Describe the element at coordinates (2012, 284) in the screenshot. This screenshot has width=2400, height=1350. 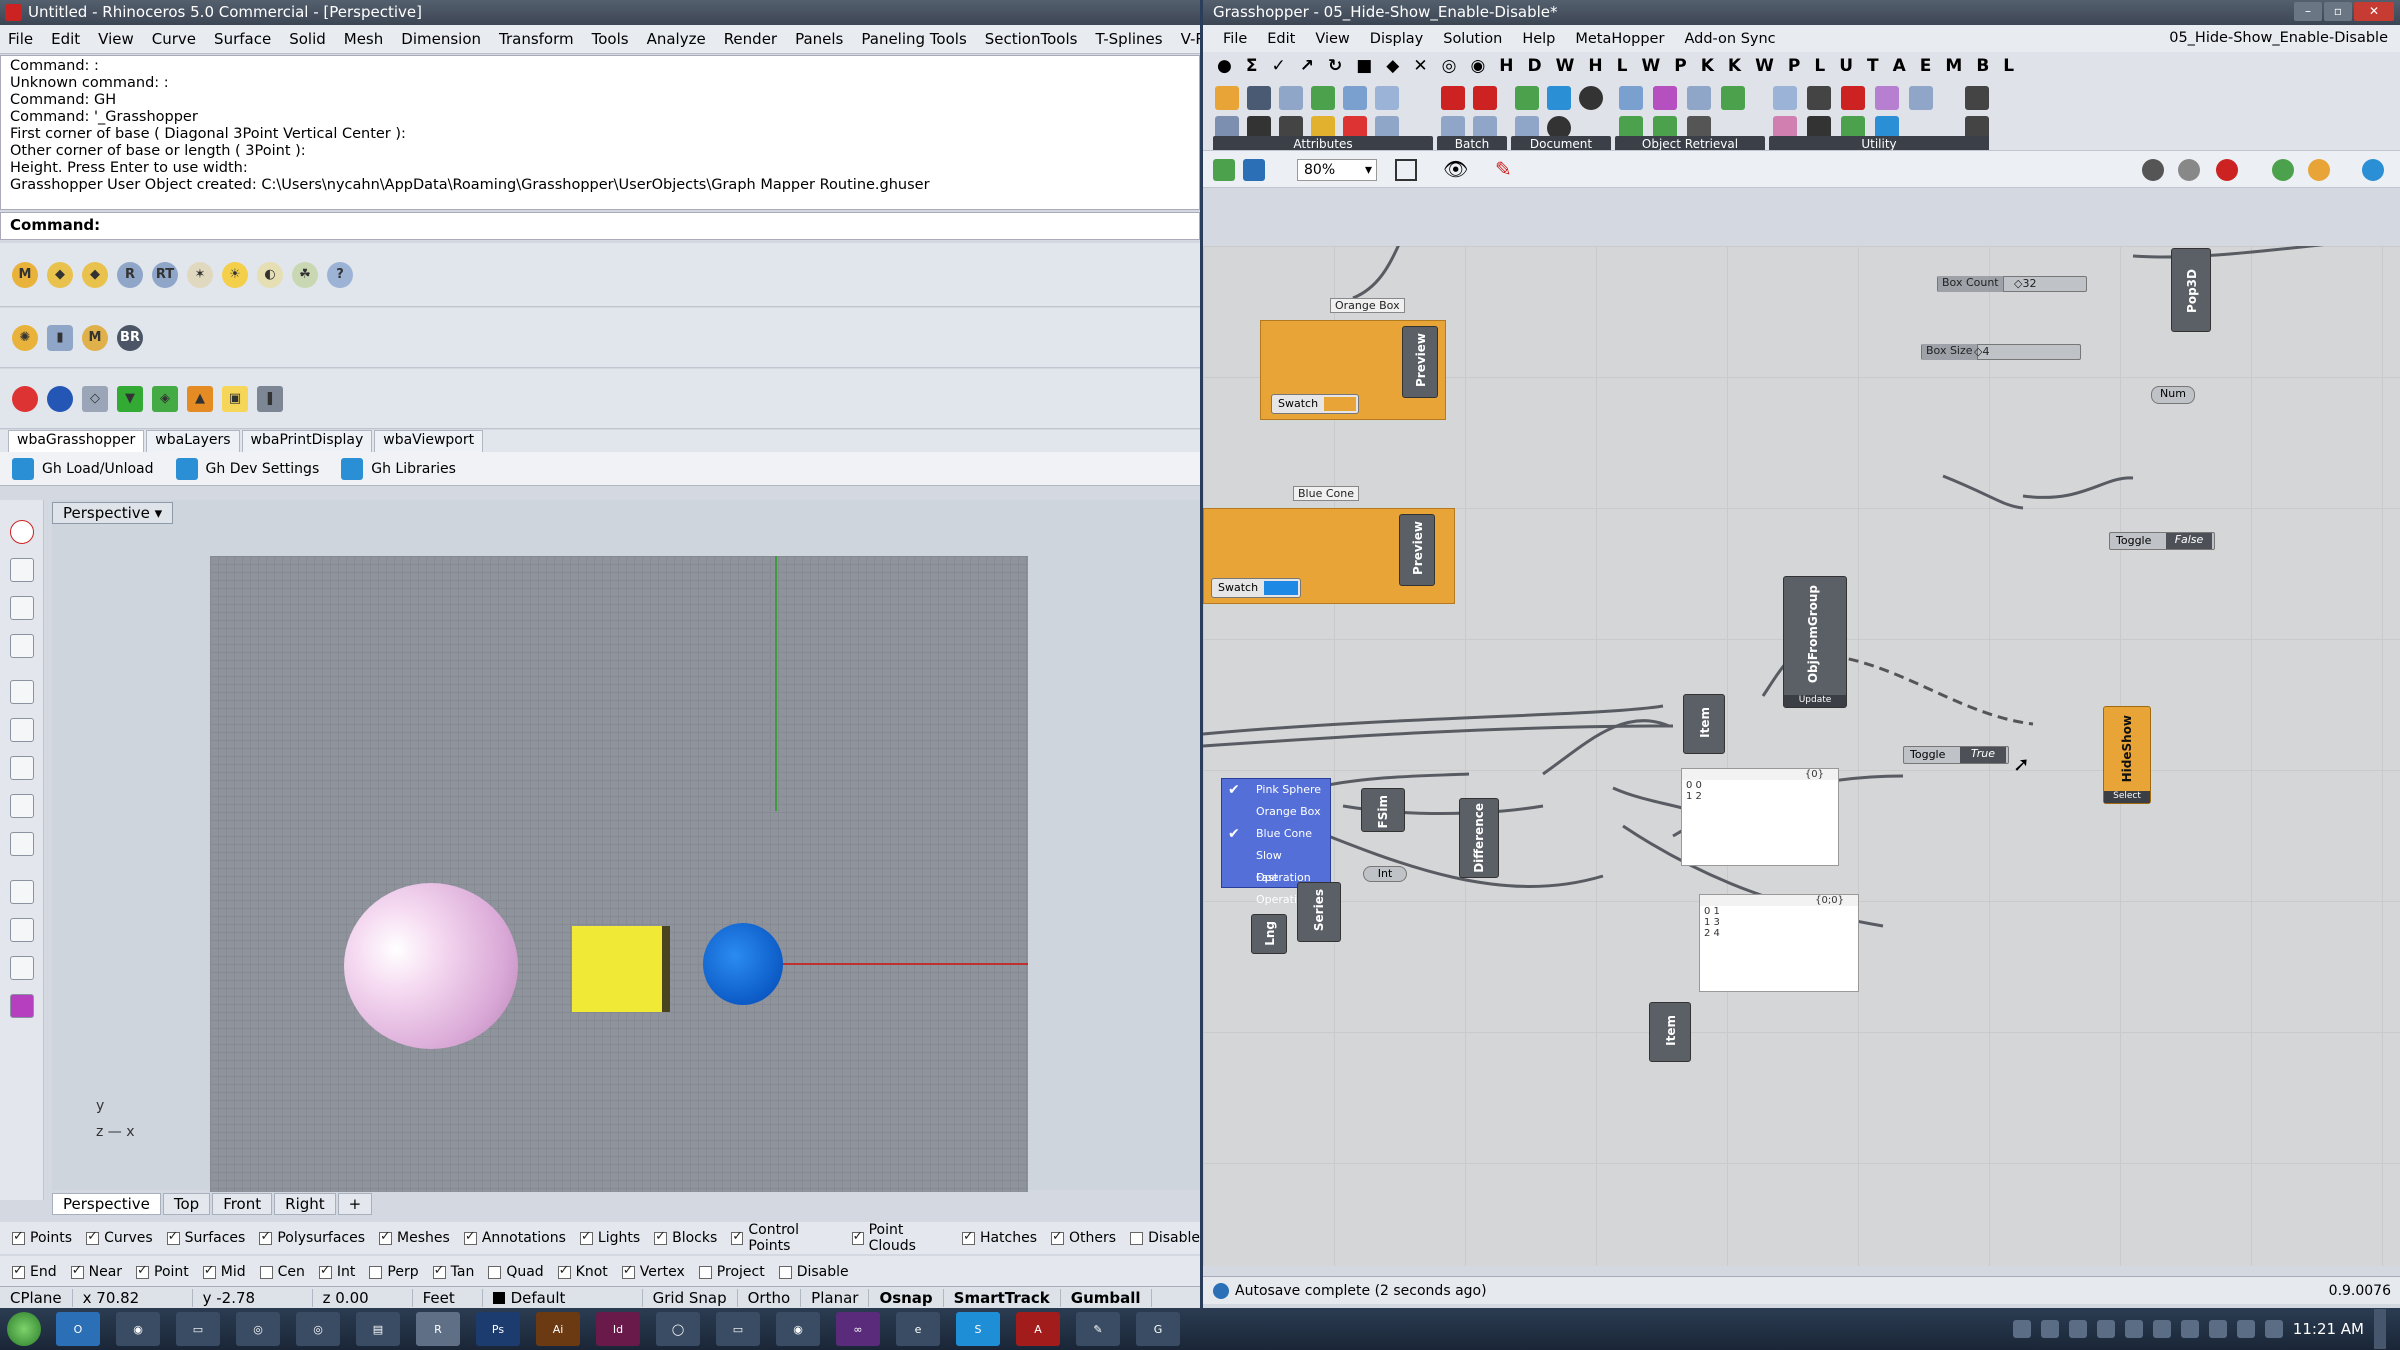
I see `box-count-slider: Box Count ◇32` at that location.